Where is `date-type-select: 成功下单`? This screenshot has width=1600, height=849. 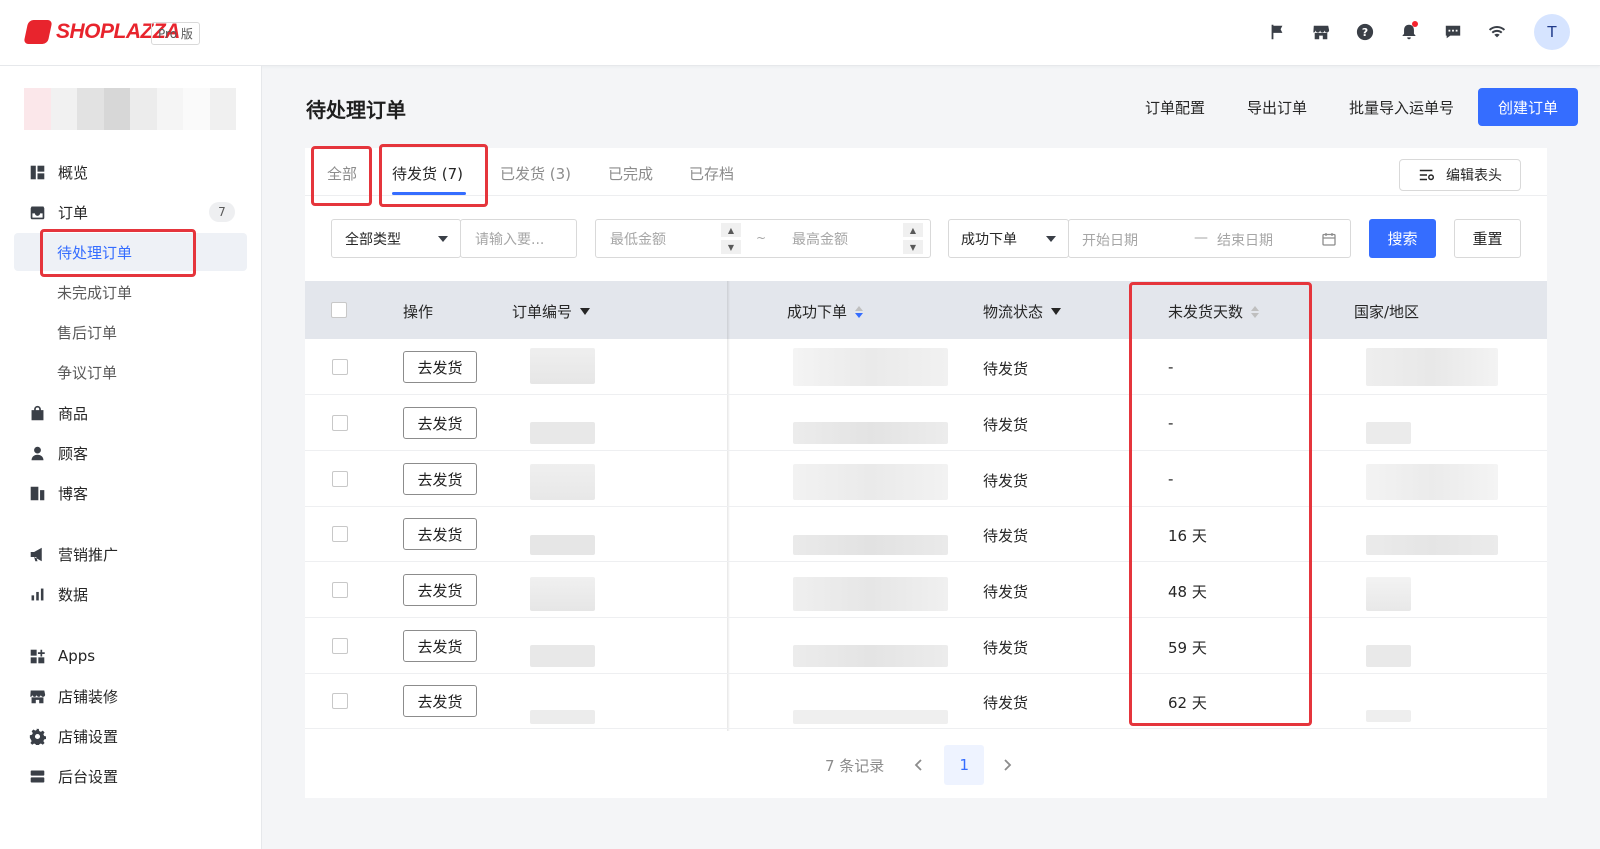 date-type-select: 成功下单 is located at coordinates (1008, 238).